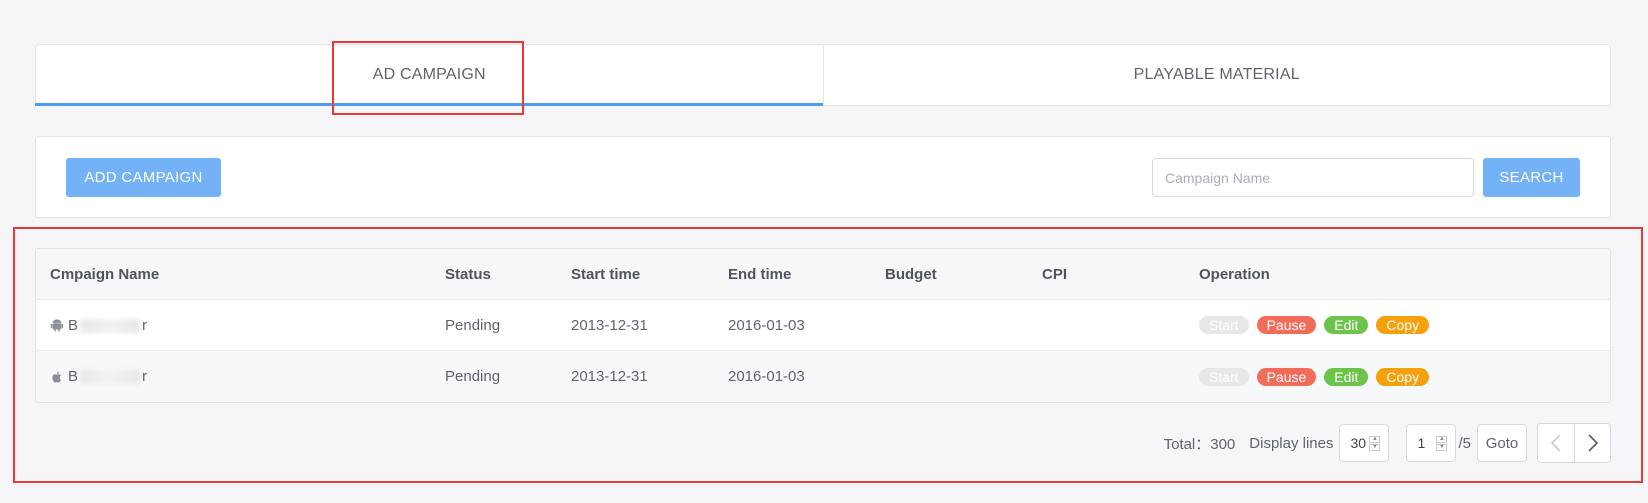 Image resolution: width=1648 pixels, height=503 pixels. I want to click on search-button: SEARCH, so click(1531, 177).